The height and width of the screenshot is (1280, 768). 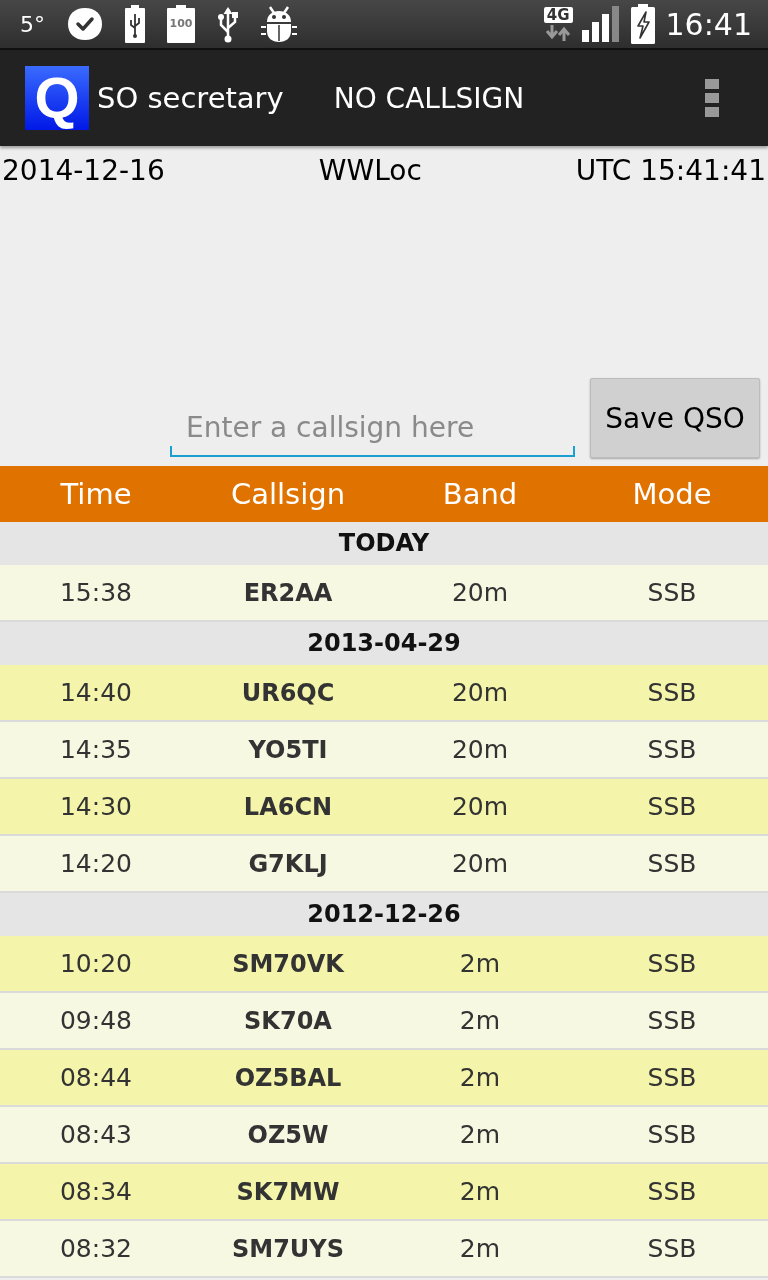 What do you see at coordinates (675, 418) in the screenshot?
I see `save-qso-button: Save QSO` at bounding box center [675, 418].